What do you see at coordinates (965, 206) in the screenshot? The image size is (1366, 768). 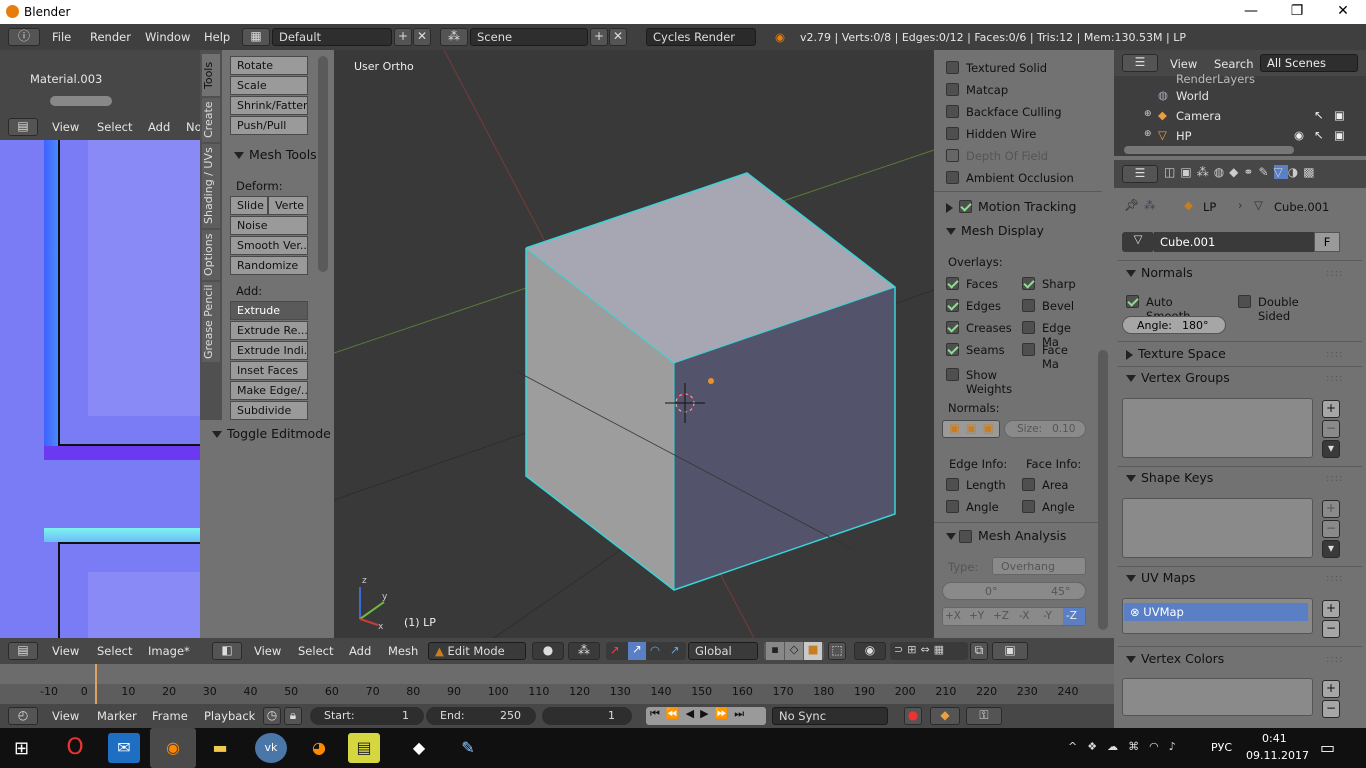 I see `motion-tracking-checkbox` at bounding box center [965, 206].